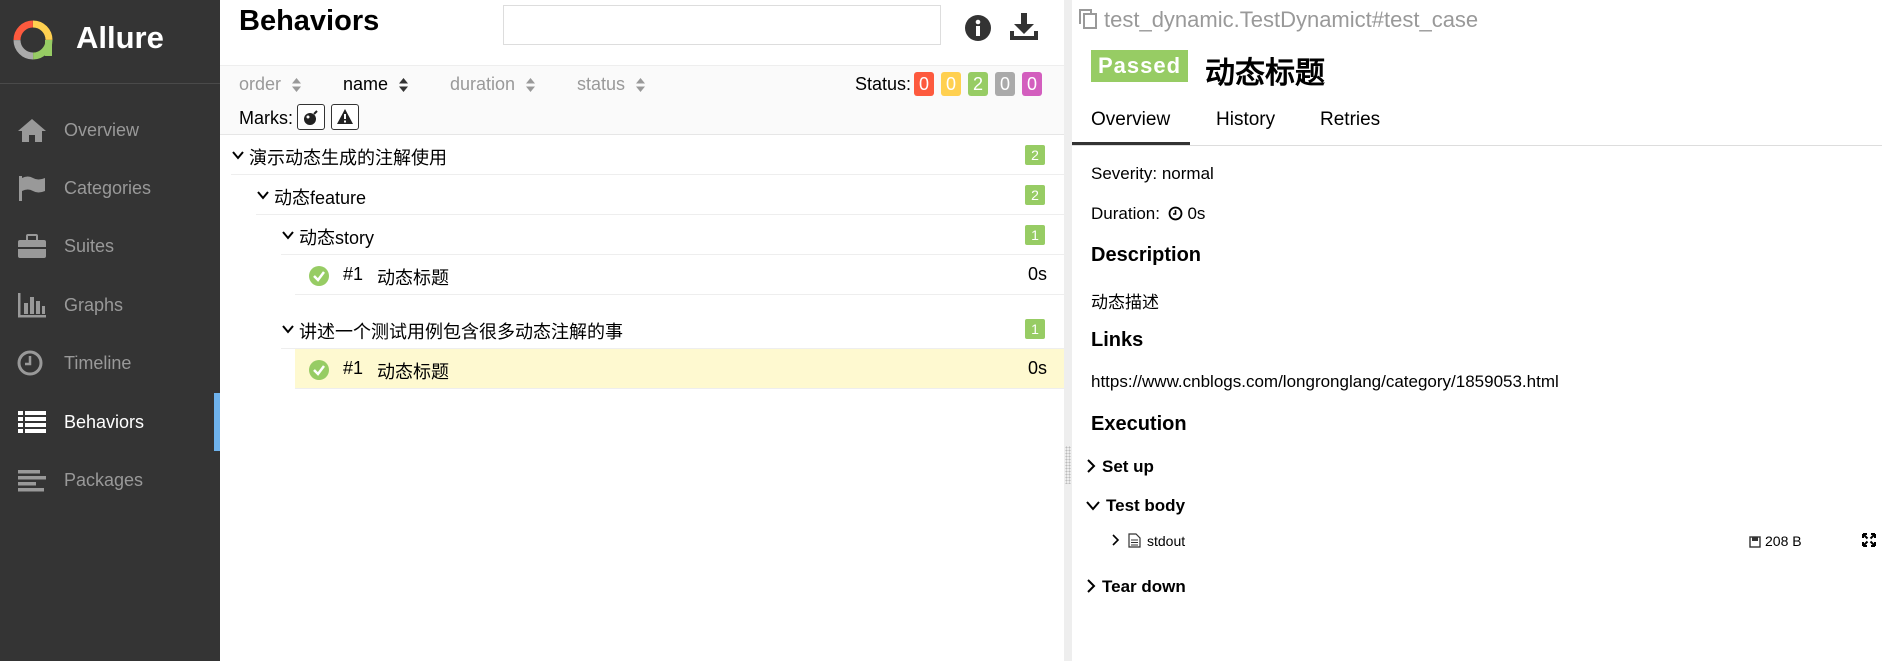  I want to click on sidebar-item-suites: Suites, so click(110, 246).